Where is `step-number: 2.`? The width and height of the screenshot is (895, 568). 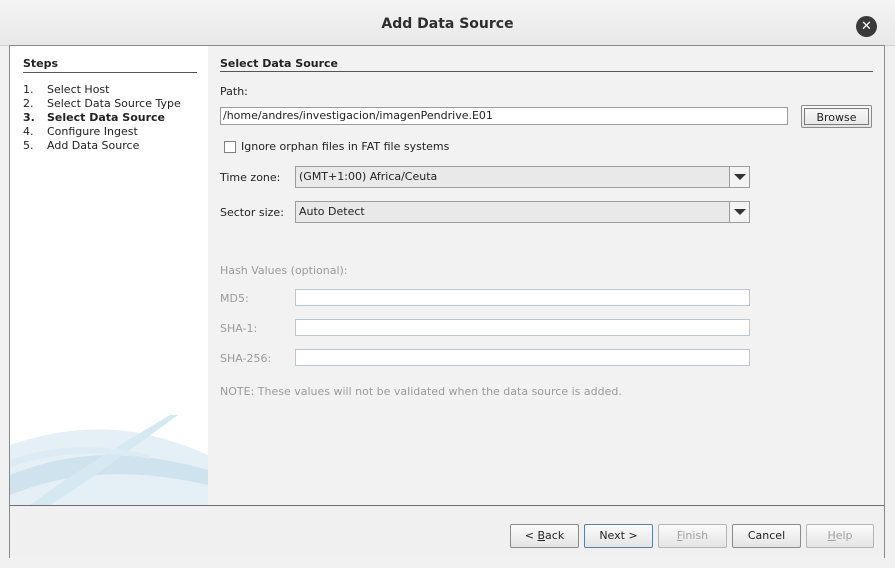
step-number: 2. is located at coordinates (28, 103).